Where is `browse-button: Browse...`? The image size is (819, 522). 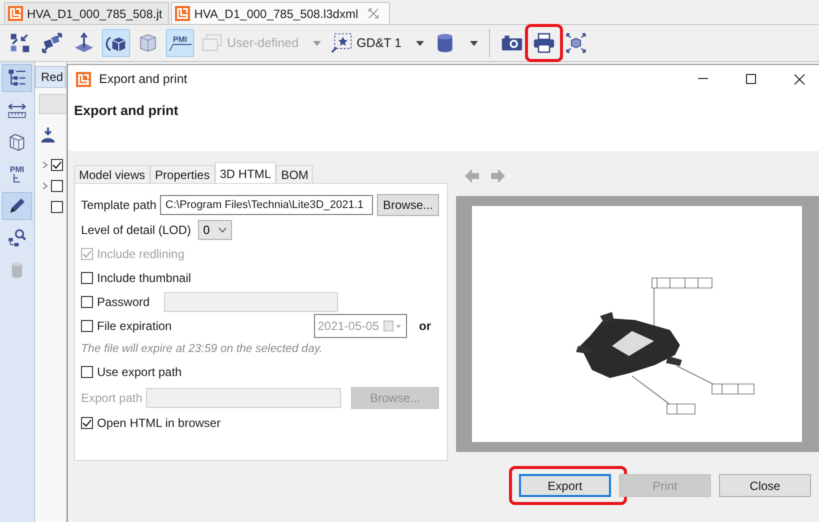 browse-button: Browse... is located at coordinates (407, 205).